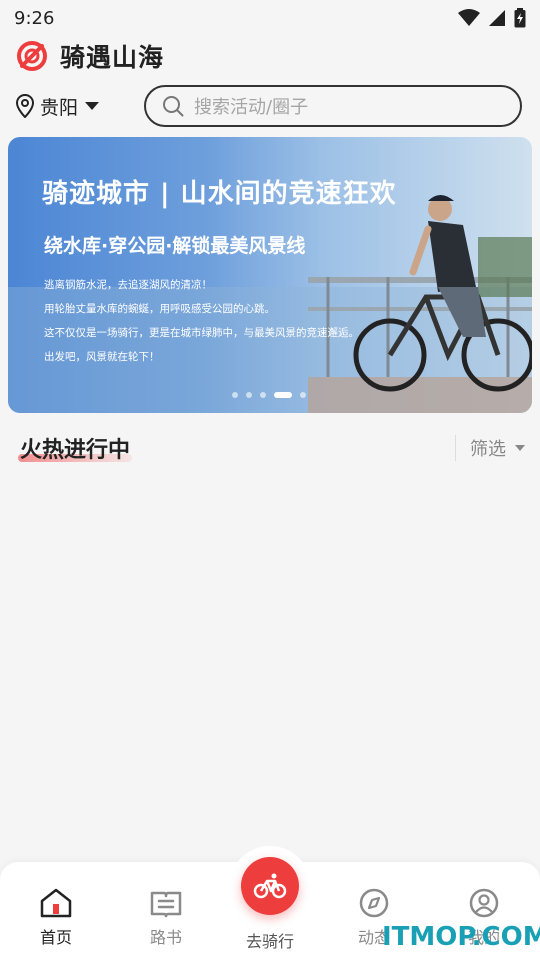 Image resolution: width=540 pixels, height=960 pixels. I want to click on app-header: 骑遇山海, so click(90, 56).